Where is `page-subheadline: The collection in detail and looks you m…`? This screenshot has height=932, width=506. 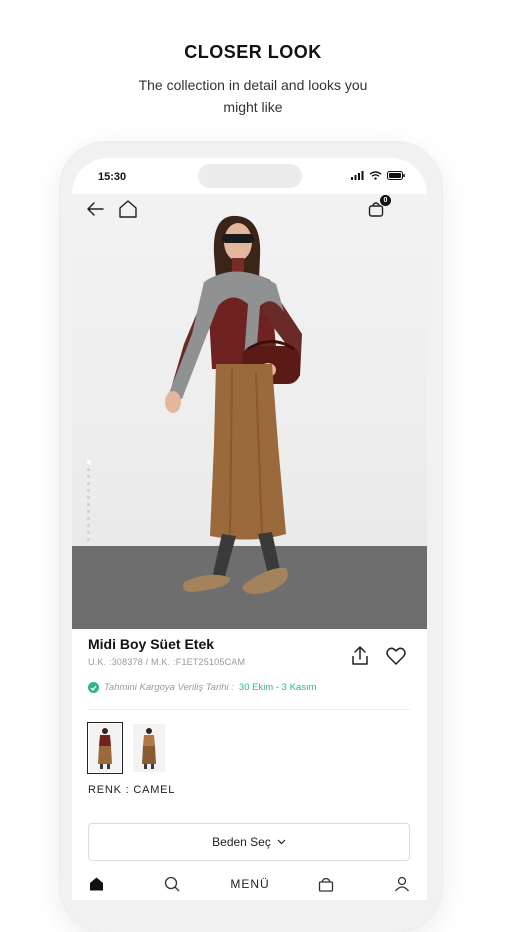
page-subheadline: The collection in detail and looks you m… is located at coordinates (253, 96).